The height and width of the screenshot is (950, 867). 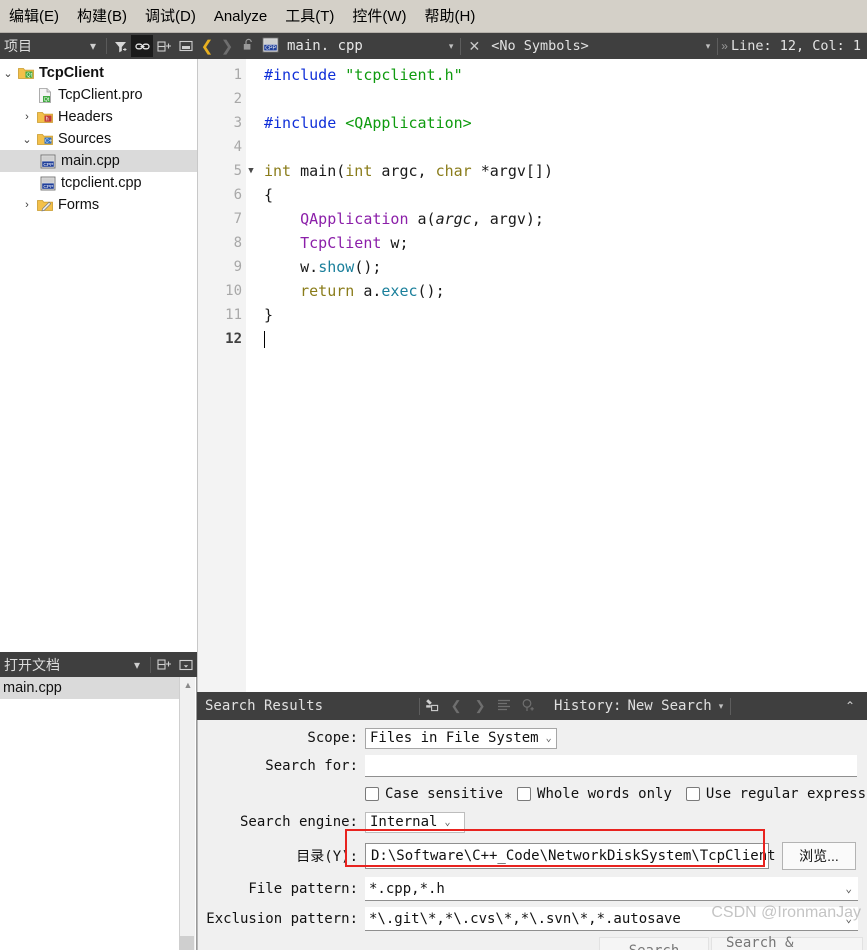 What do you see at coordinates (538, 46) in the screenshot?
I see `symbols-selector: <No Symbols>` at bounding box center [538, 46].